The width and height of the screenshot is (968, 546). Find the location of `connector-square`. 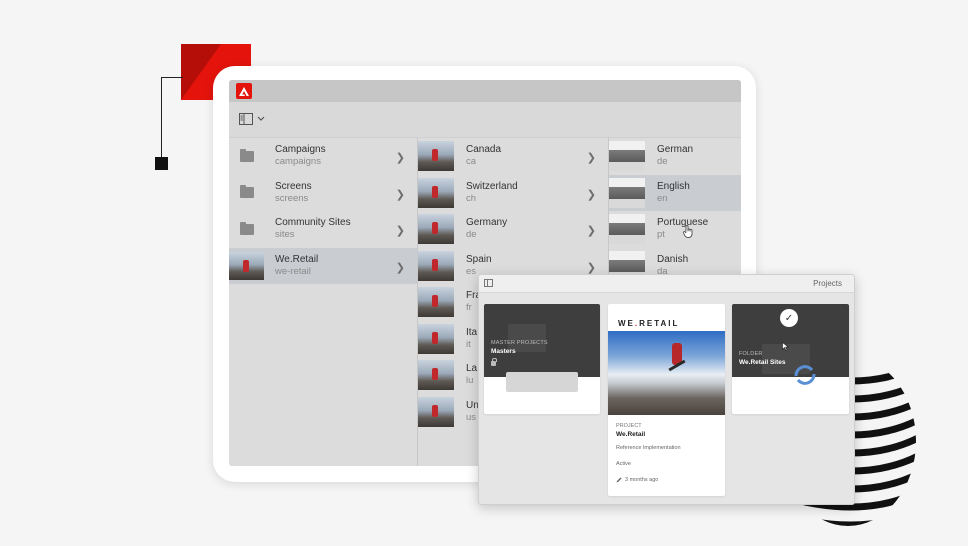

connector-square is located at coordinates (161, 163).